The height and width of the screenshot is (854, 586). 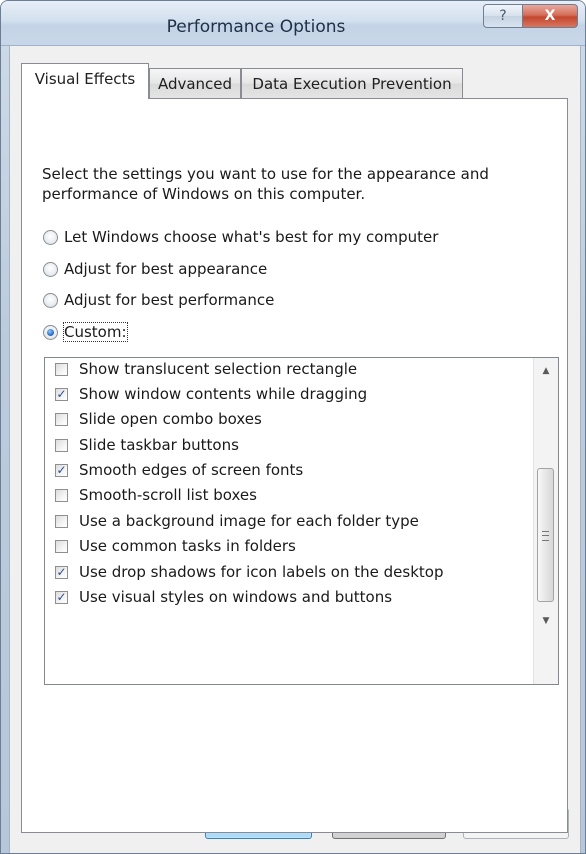 I want to click on tab-advanced: Advanced, so click(x=195, y=83).